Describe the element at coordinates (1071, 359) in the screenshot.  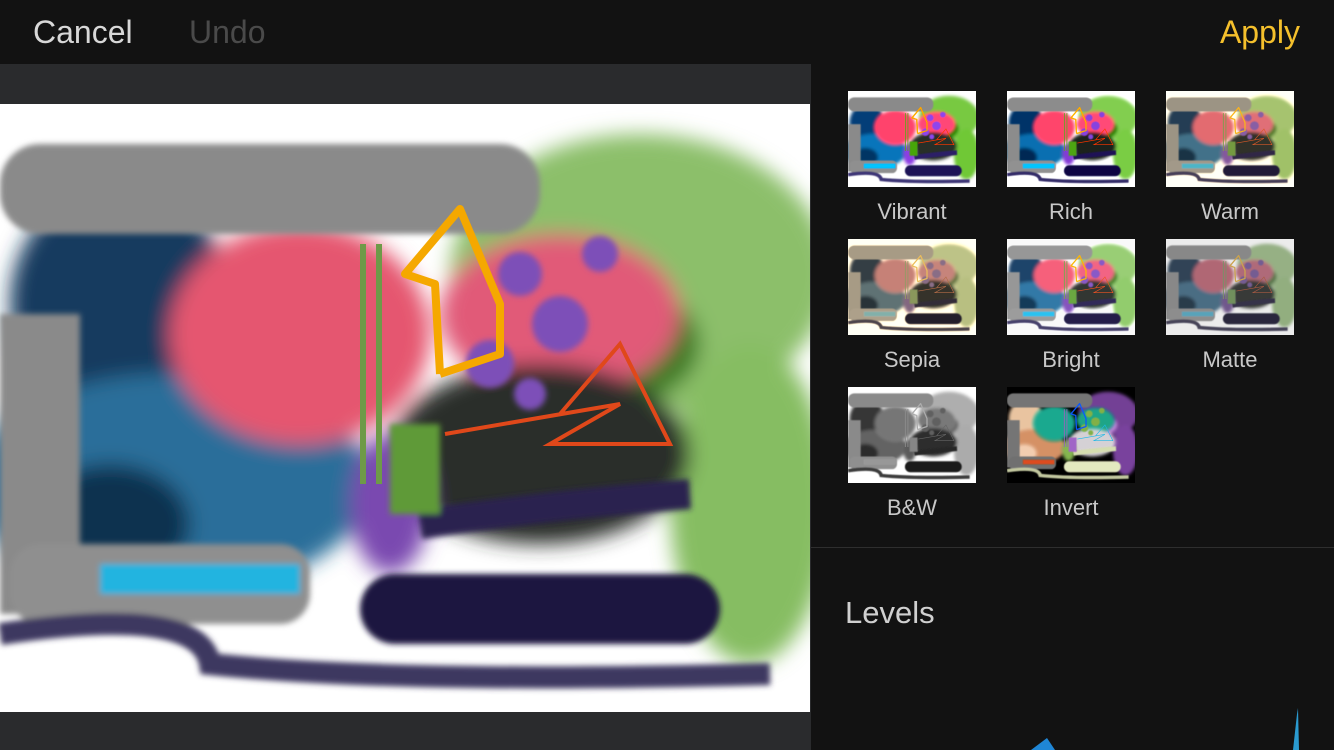
I see `filter-label: Bright` at that location.